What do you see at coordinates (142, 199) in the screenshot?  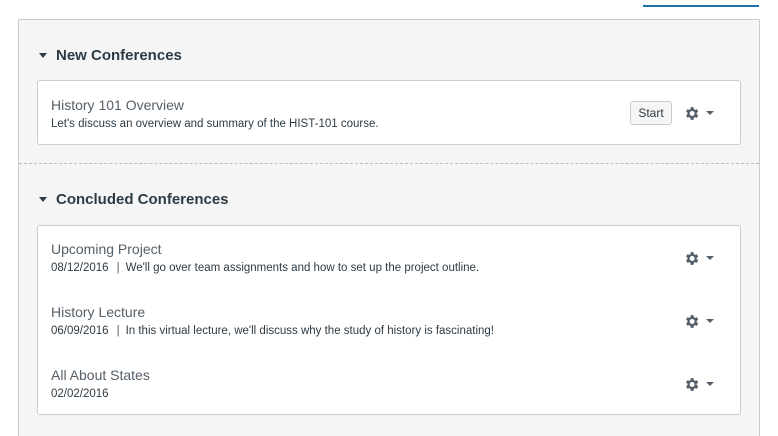 I see `section-title: Concluded Conferences` at bounding box center [142, 199].